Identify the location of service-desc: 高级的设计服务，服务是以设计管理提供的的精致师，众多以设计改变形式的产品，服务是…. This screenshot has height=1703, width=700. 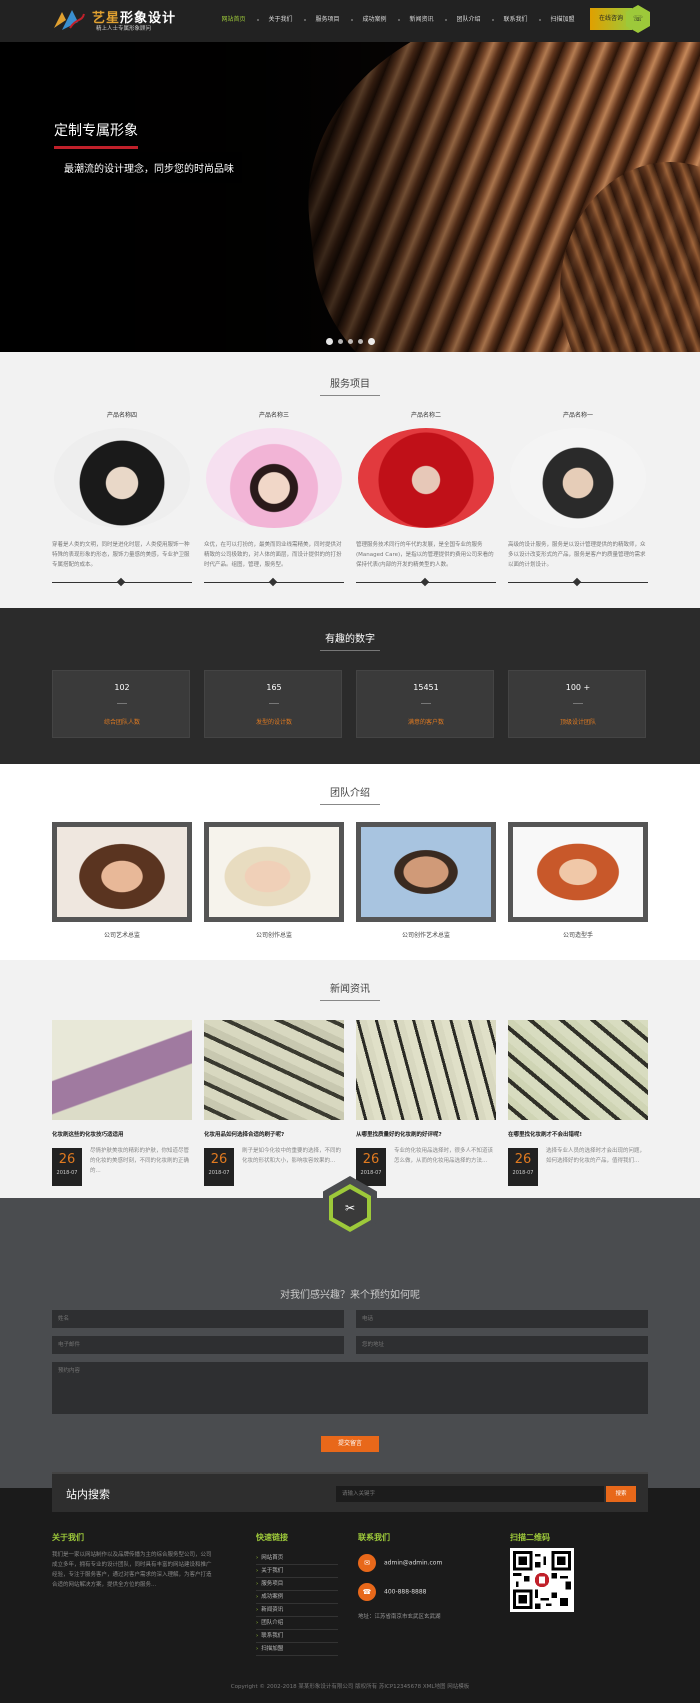
(577, 555).